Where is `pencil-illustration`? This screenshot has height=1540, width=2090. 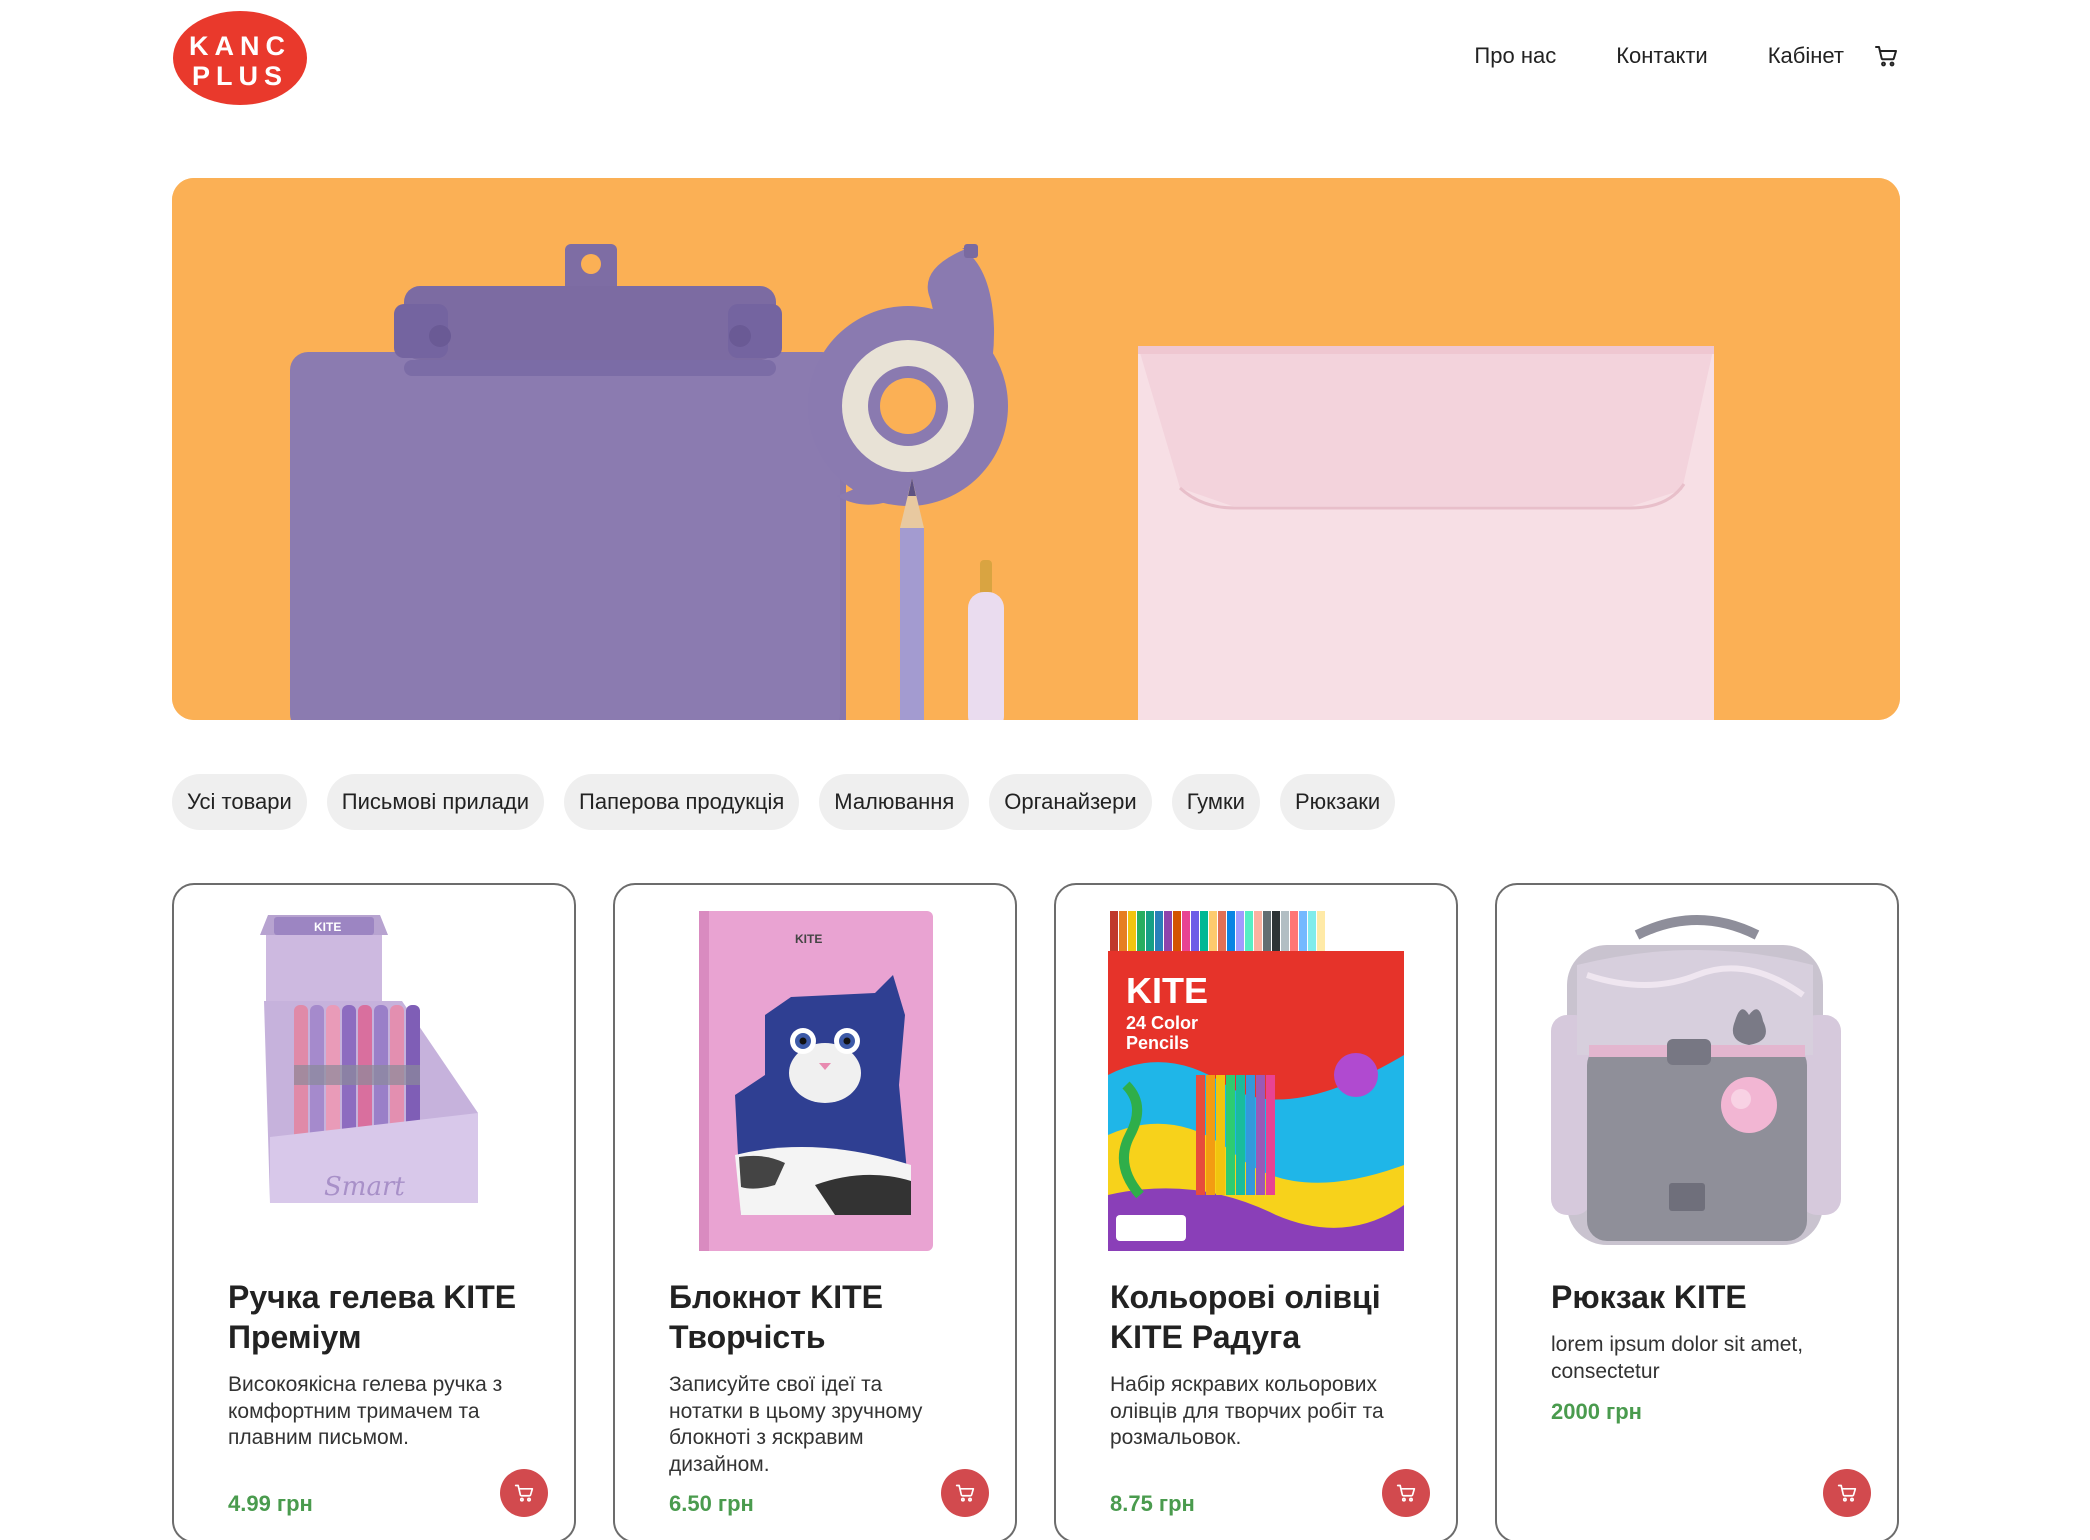 pencil-illustration is located at coordinates (912, 599).